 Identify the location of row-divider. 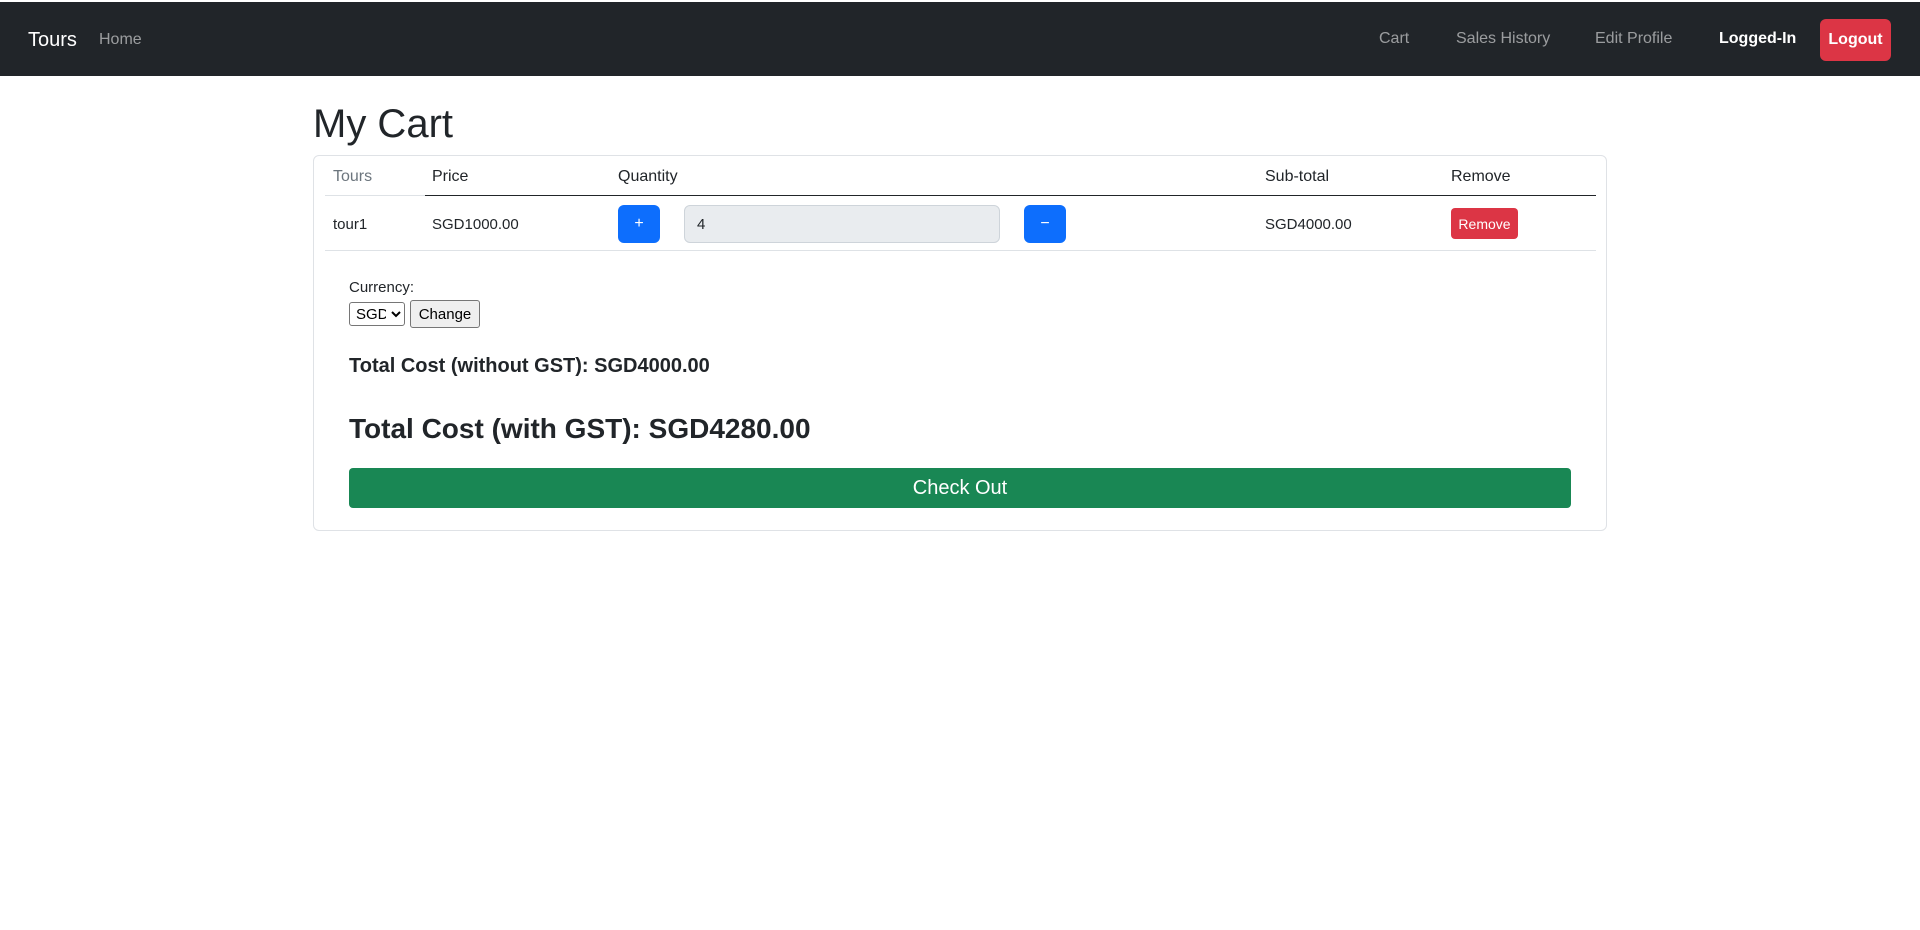
(960, 250).